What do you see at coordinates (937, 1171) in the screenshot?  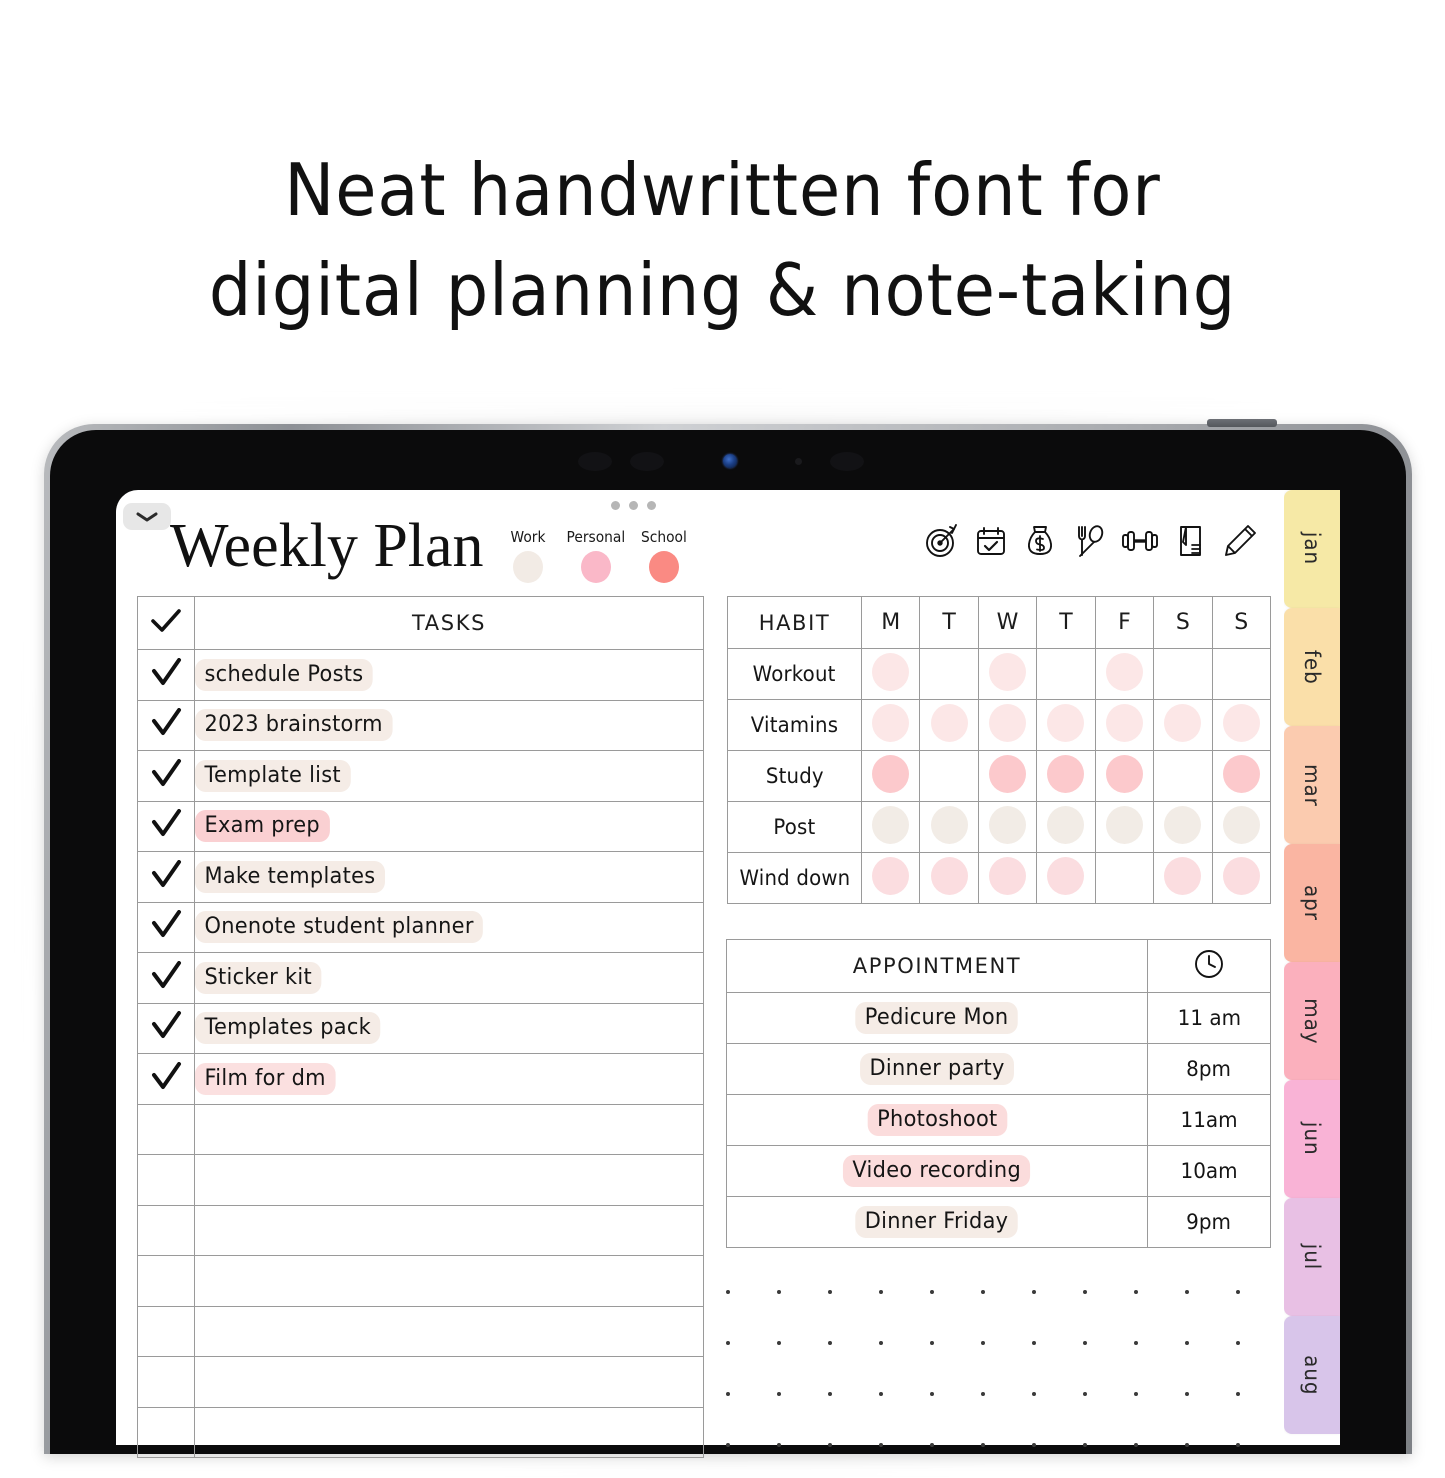 I see `appointment-name-cell: Video recording` at bounding box center [937, 1171].